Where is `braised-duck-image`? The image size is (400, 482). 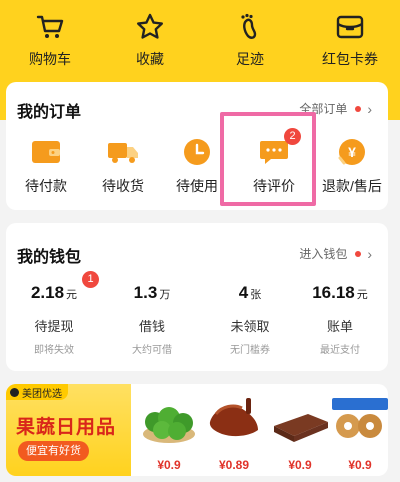
braised-duck-image is located at coordinates (233, 417).